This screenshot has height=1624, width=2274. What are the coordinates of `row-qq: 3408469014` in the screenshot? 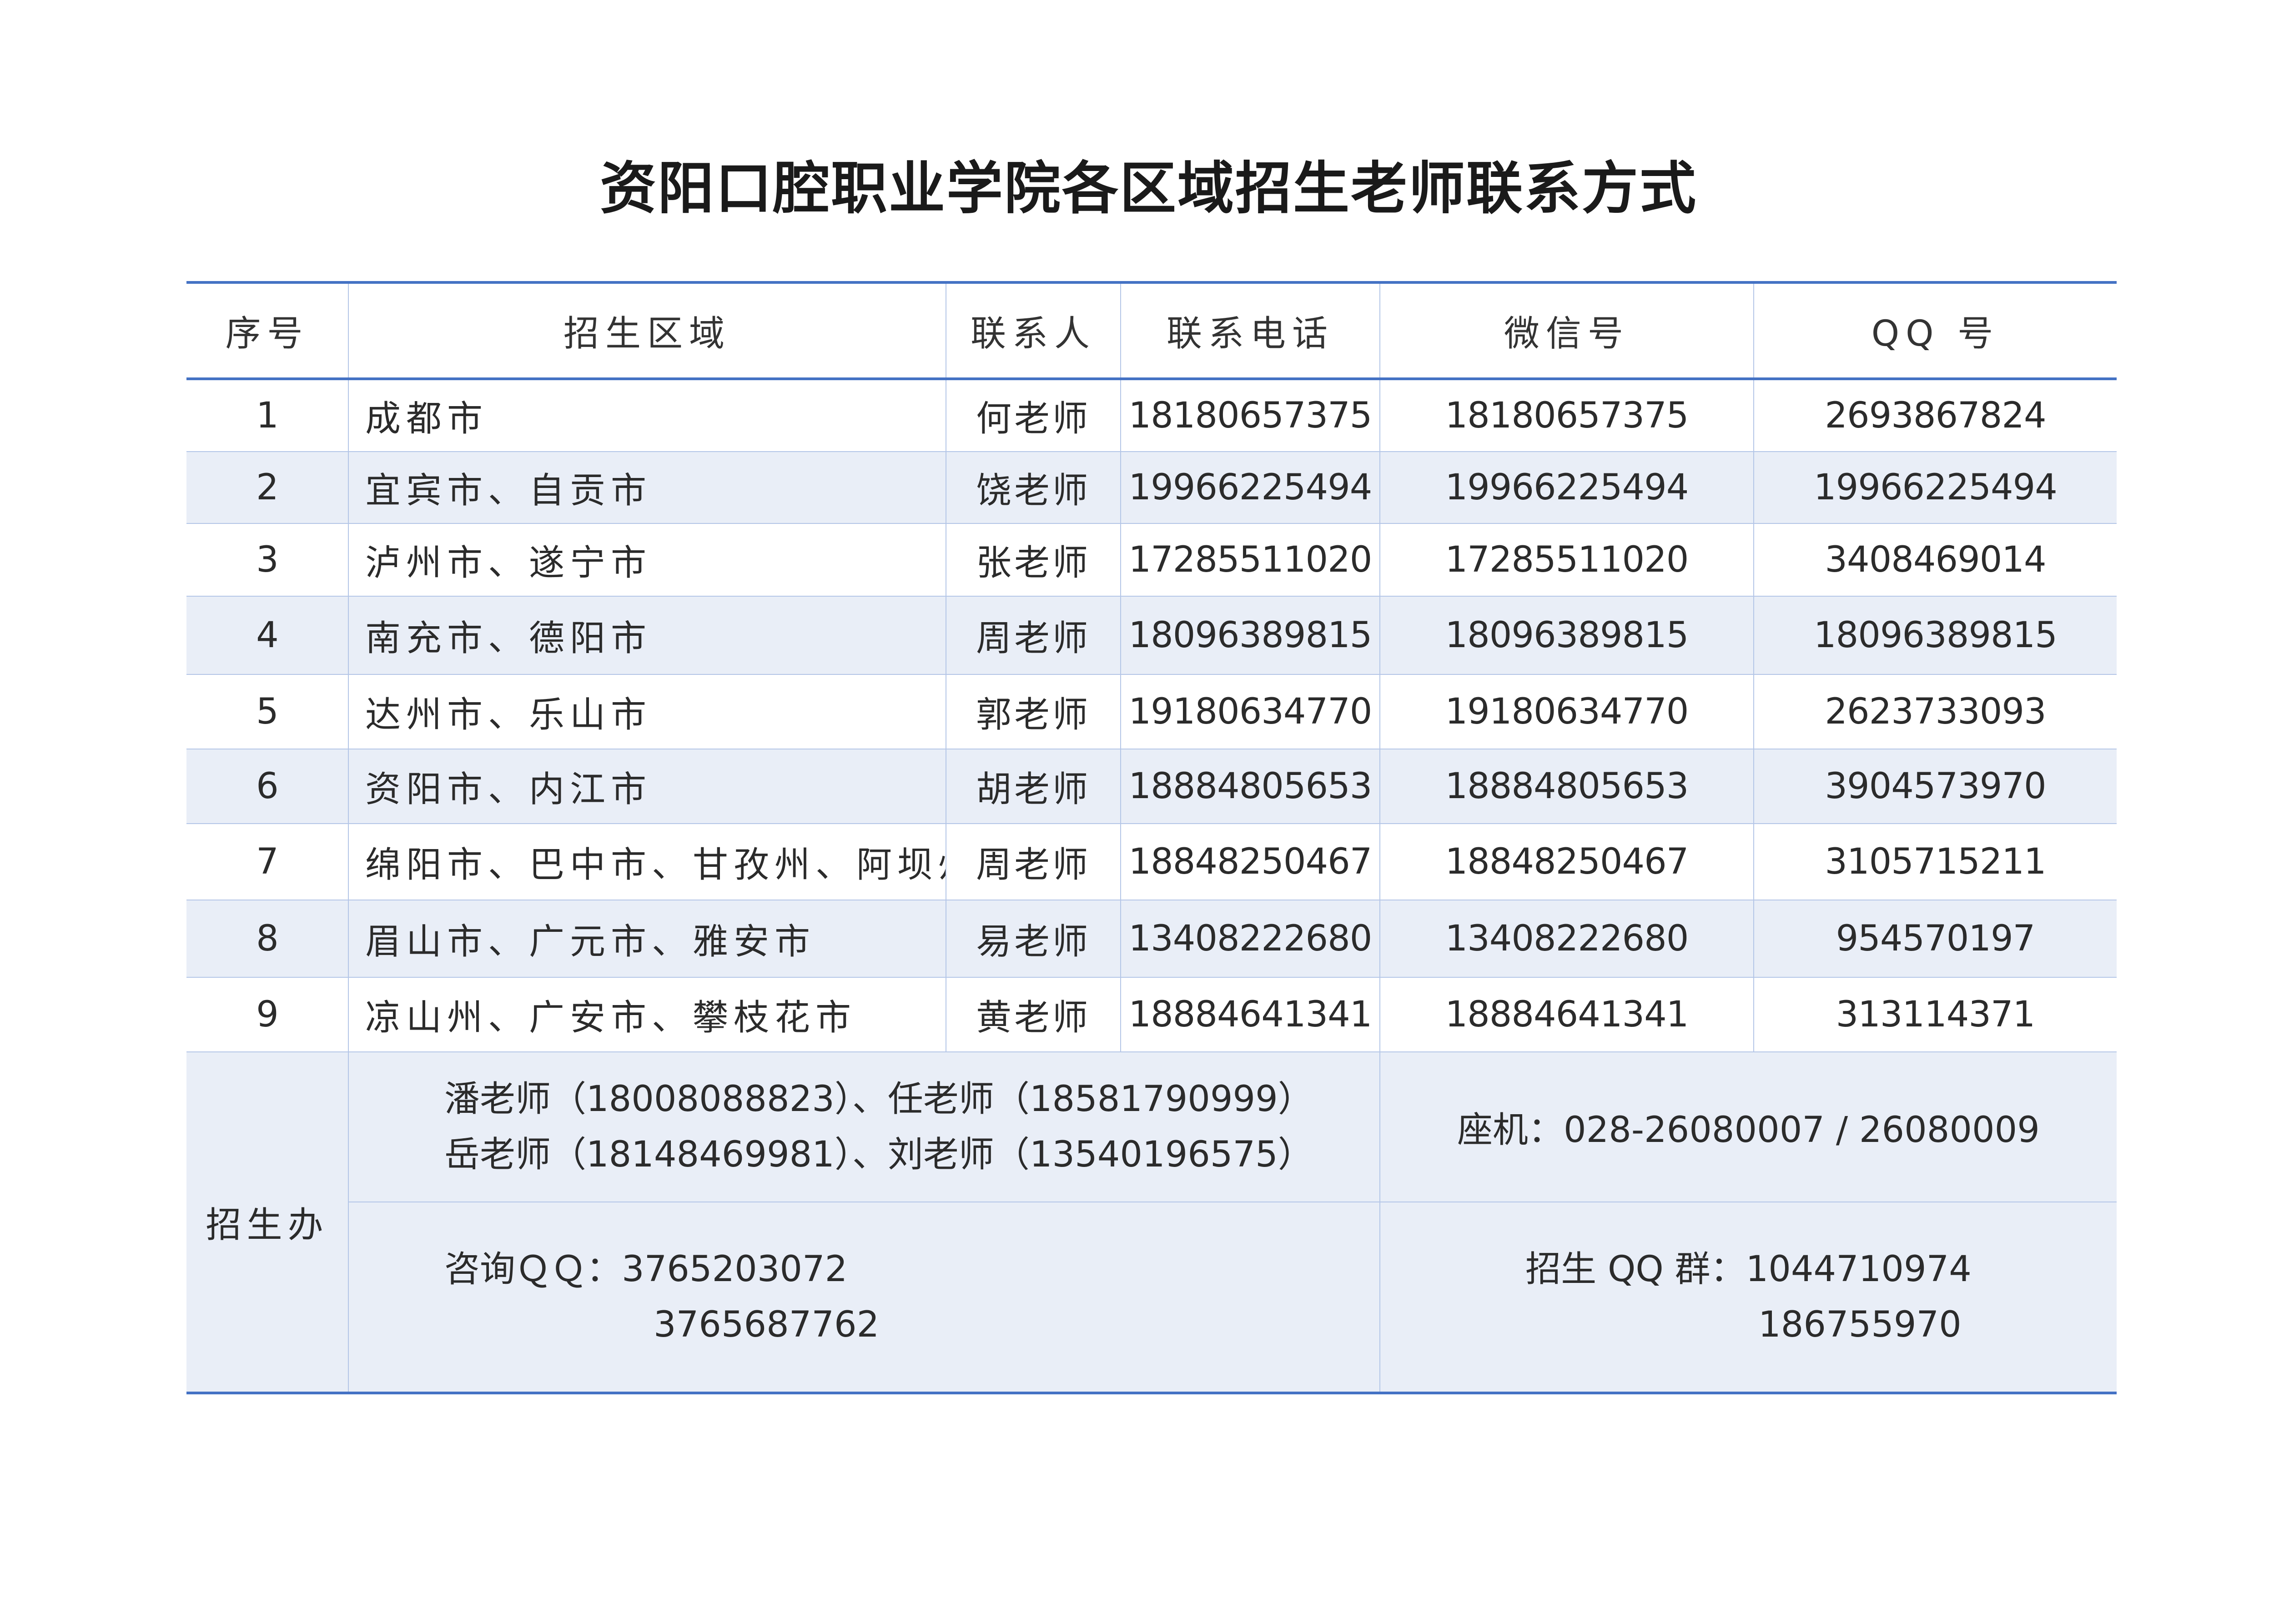 It's located at (1935, 560).